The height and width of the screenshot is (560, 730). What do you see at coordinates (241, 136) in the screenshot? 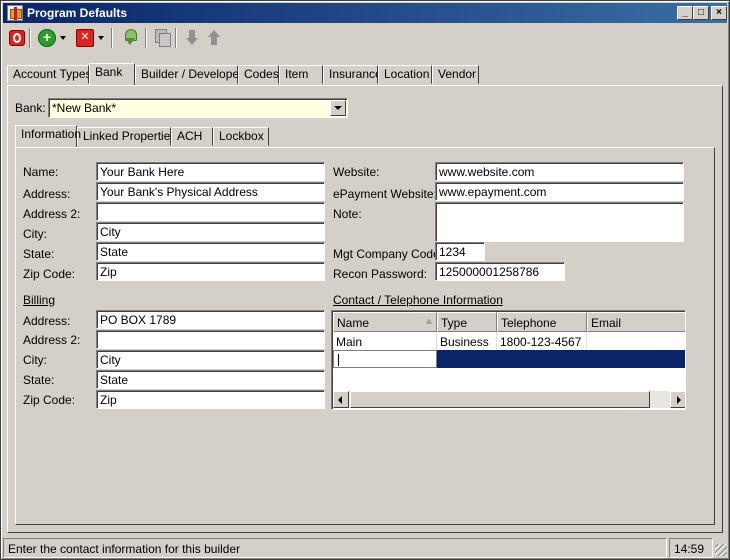
I see `tab-lockbox: Lockbox` at bounding box center [241, 136].